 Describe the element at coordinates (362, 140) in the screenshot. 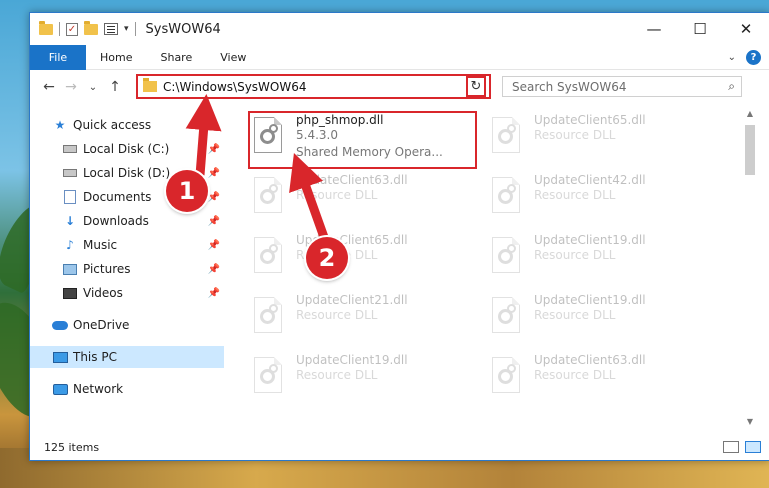

I see `file-highlight-box` at that location.